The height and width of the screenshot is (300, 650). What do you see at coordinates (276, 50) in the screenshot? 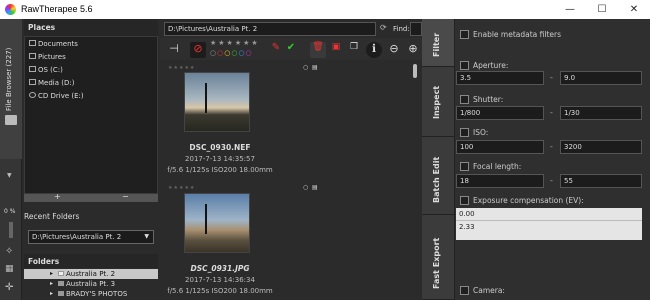
I see `edited-filter-icon: ✎` at bounding box center [276, 50].